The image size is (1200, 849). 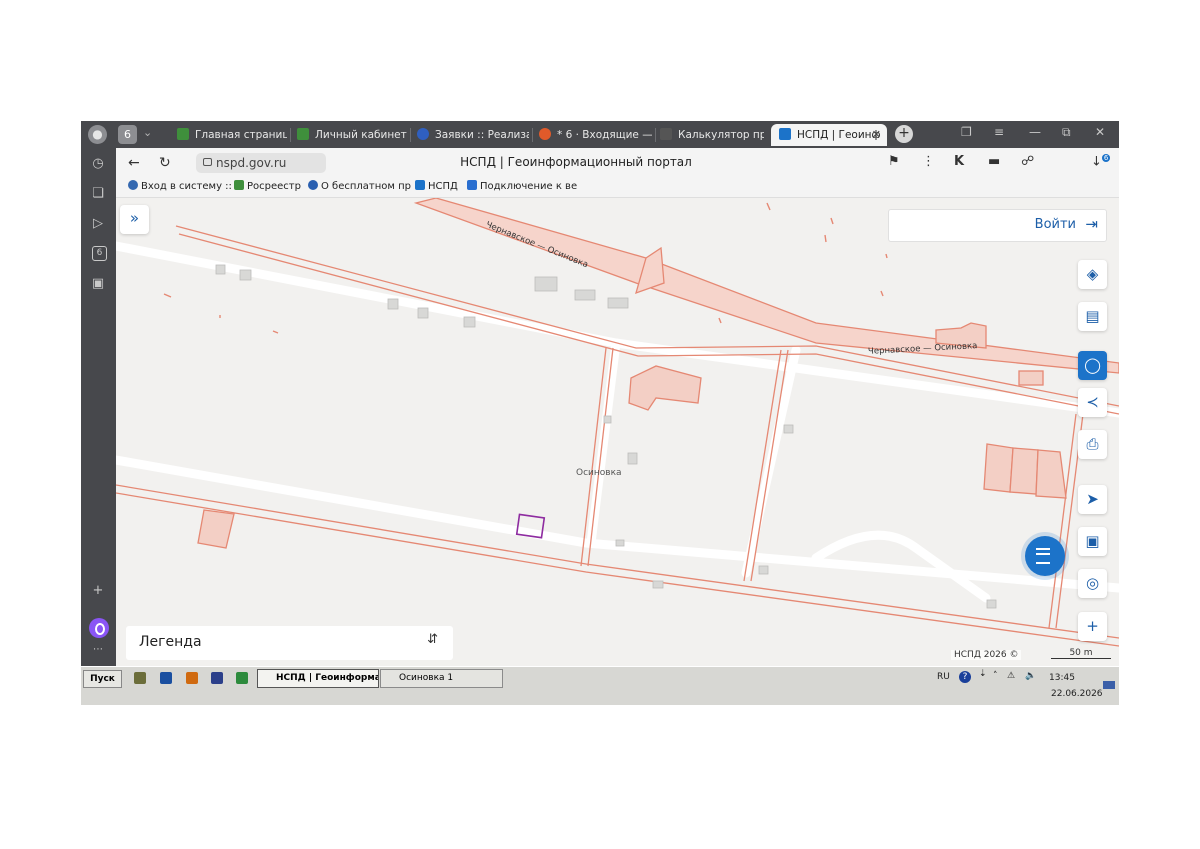 I want to click on collections-icon: ❏, so click(x=98, y=194).